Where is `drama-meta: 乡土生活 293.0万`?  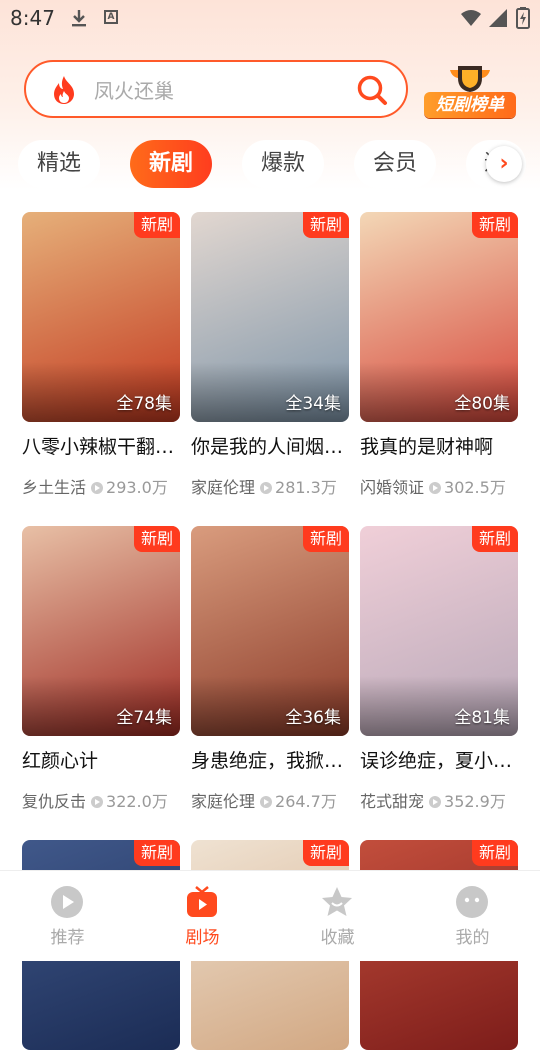 drama-meta: 乡土生活 293.0万 is located at coordinates (103, 486).